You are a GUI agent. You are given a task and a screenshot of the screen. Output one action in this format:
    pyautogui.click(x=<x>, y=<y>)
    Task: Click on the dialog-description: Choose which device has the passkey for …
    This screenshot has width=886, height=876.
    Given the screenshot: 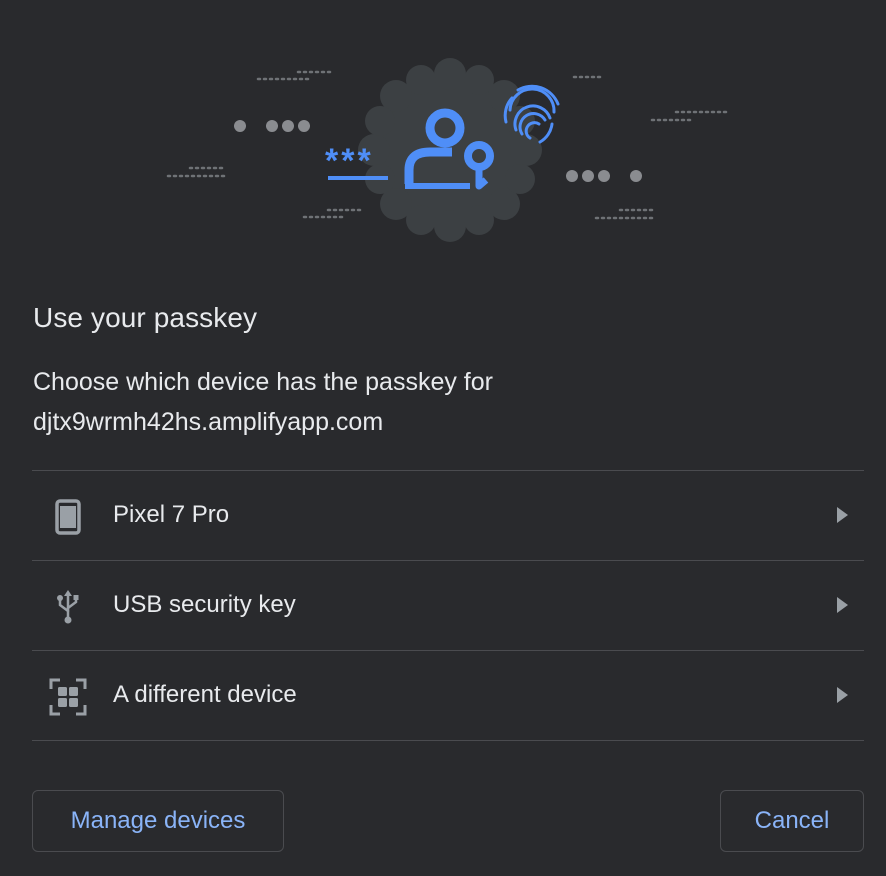 What is the action you would take?
    pyautogui.click(x=443, y=402)
    